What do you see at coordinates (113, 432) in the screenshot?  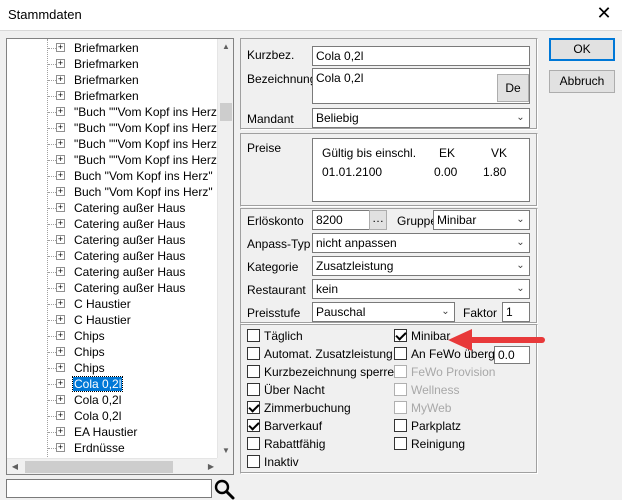 I see `tree-item: + EA Haustier` at bounding box center [113, 432].